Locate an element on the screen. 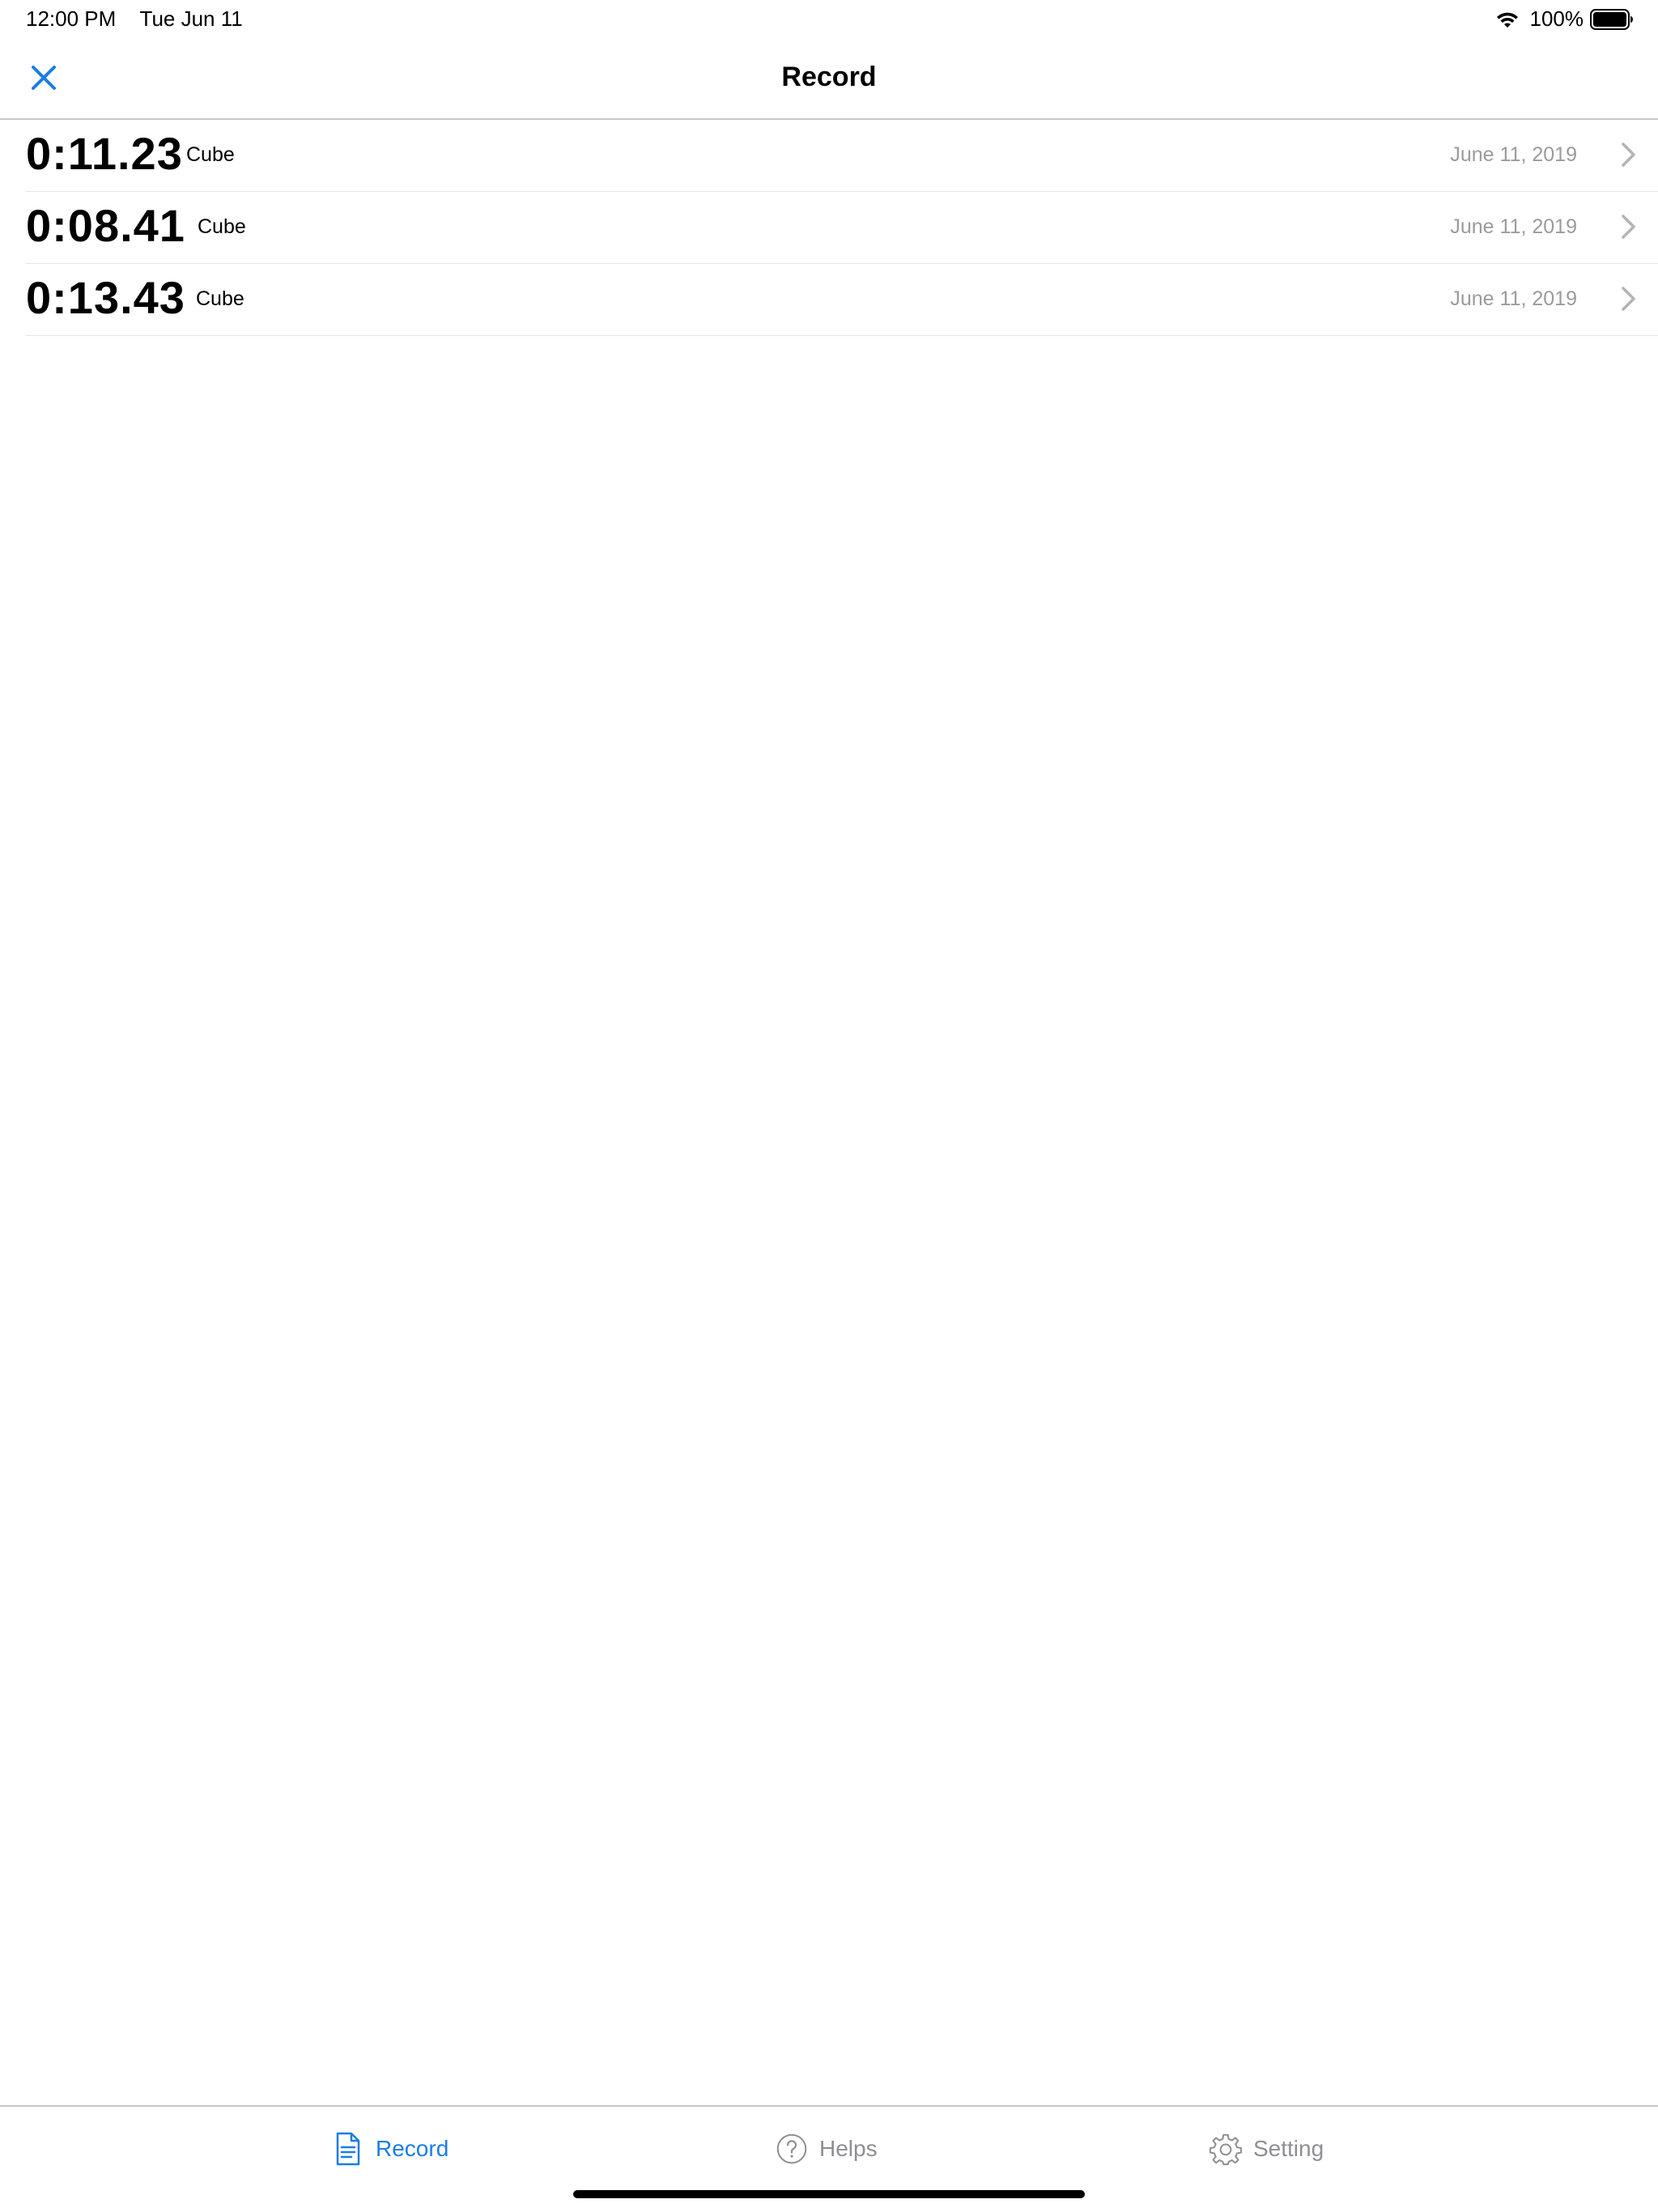  tab-record: Record is located at coordinates (390, 2149).